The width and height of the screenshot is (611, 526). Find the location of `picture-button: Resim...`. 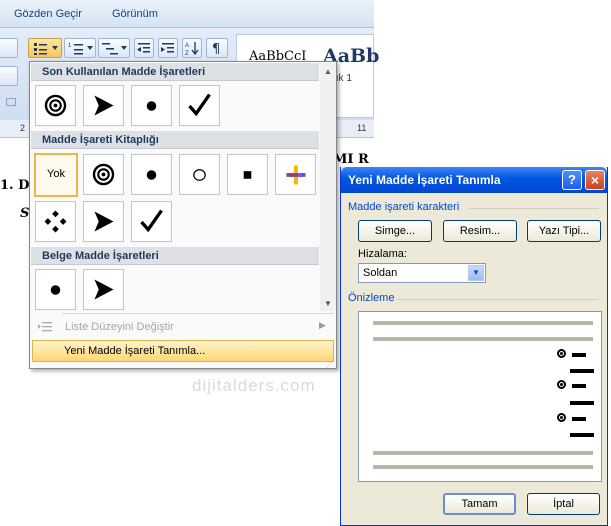

picture-button: Resim... is located at coordinates (480, 231).